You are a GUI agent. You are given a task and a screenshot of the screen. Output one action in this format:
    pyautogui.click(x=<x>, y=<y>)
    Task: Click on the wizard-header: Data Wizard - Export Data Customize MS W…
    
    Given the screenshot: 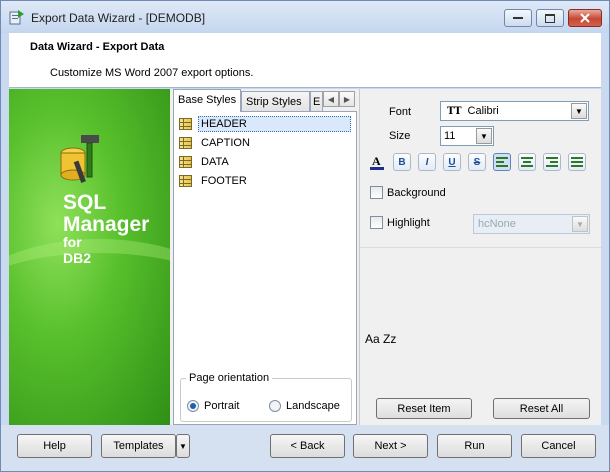 What is the action you would take?
    pyautogui.click(x=305, y=60)
    